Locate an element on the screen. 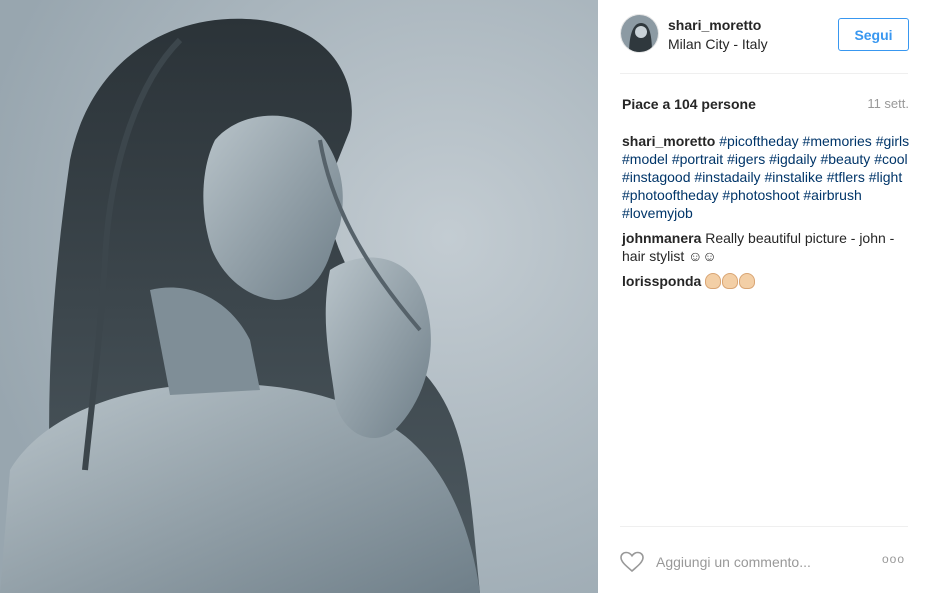  caption-username: shari_moretto is located at coordinates (668, 141).